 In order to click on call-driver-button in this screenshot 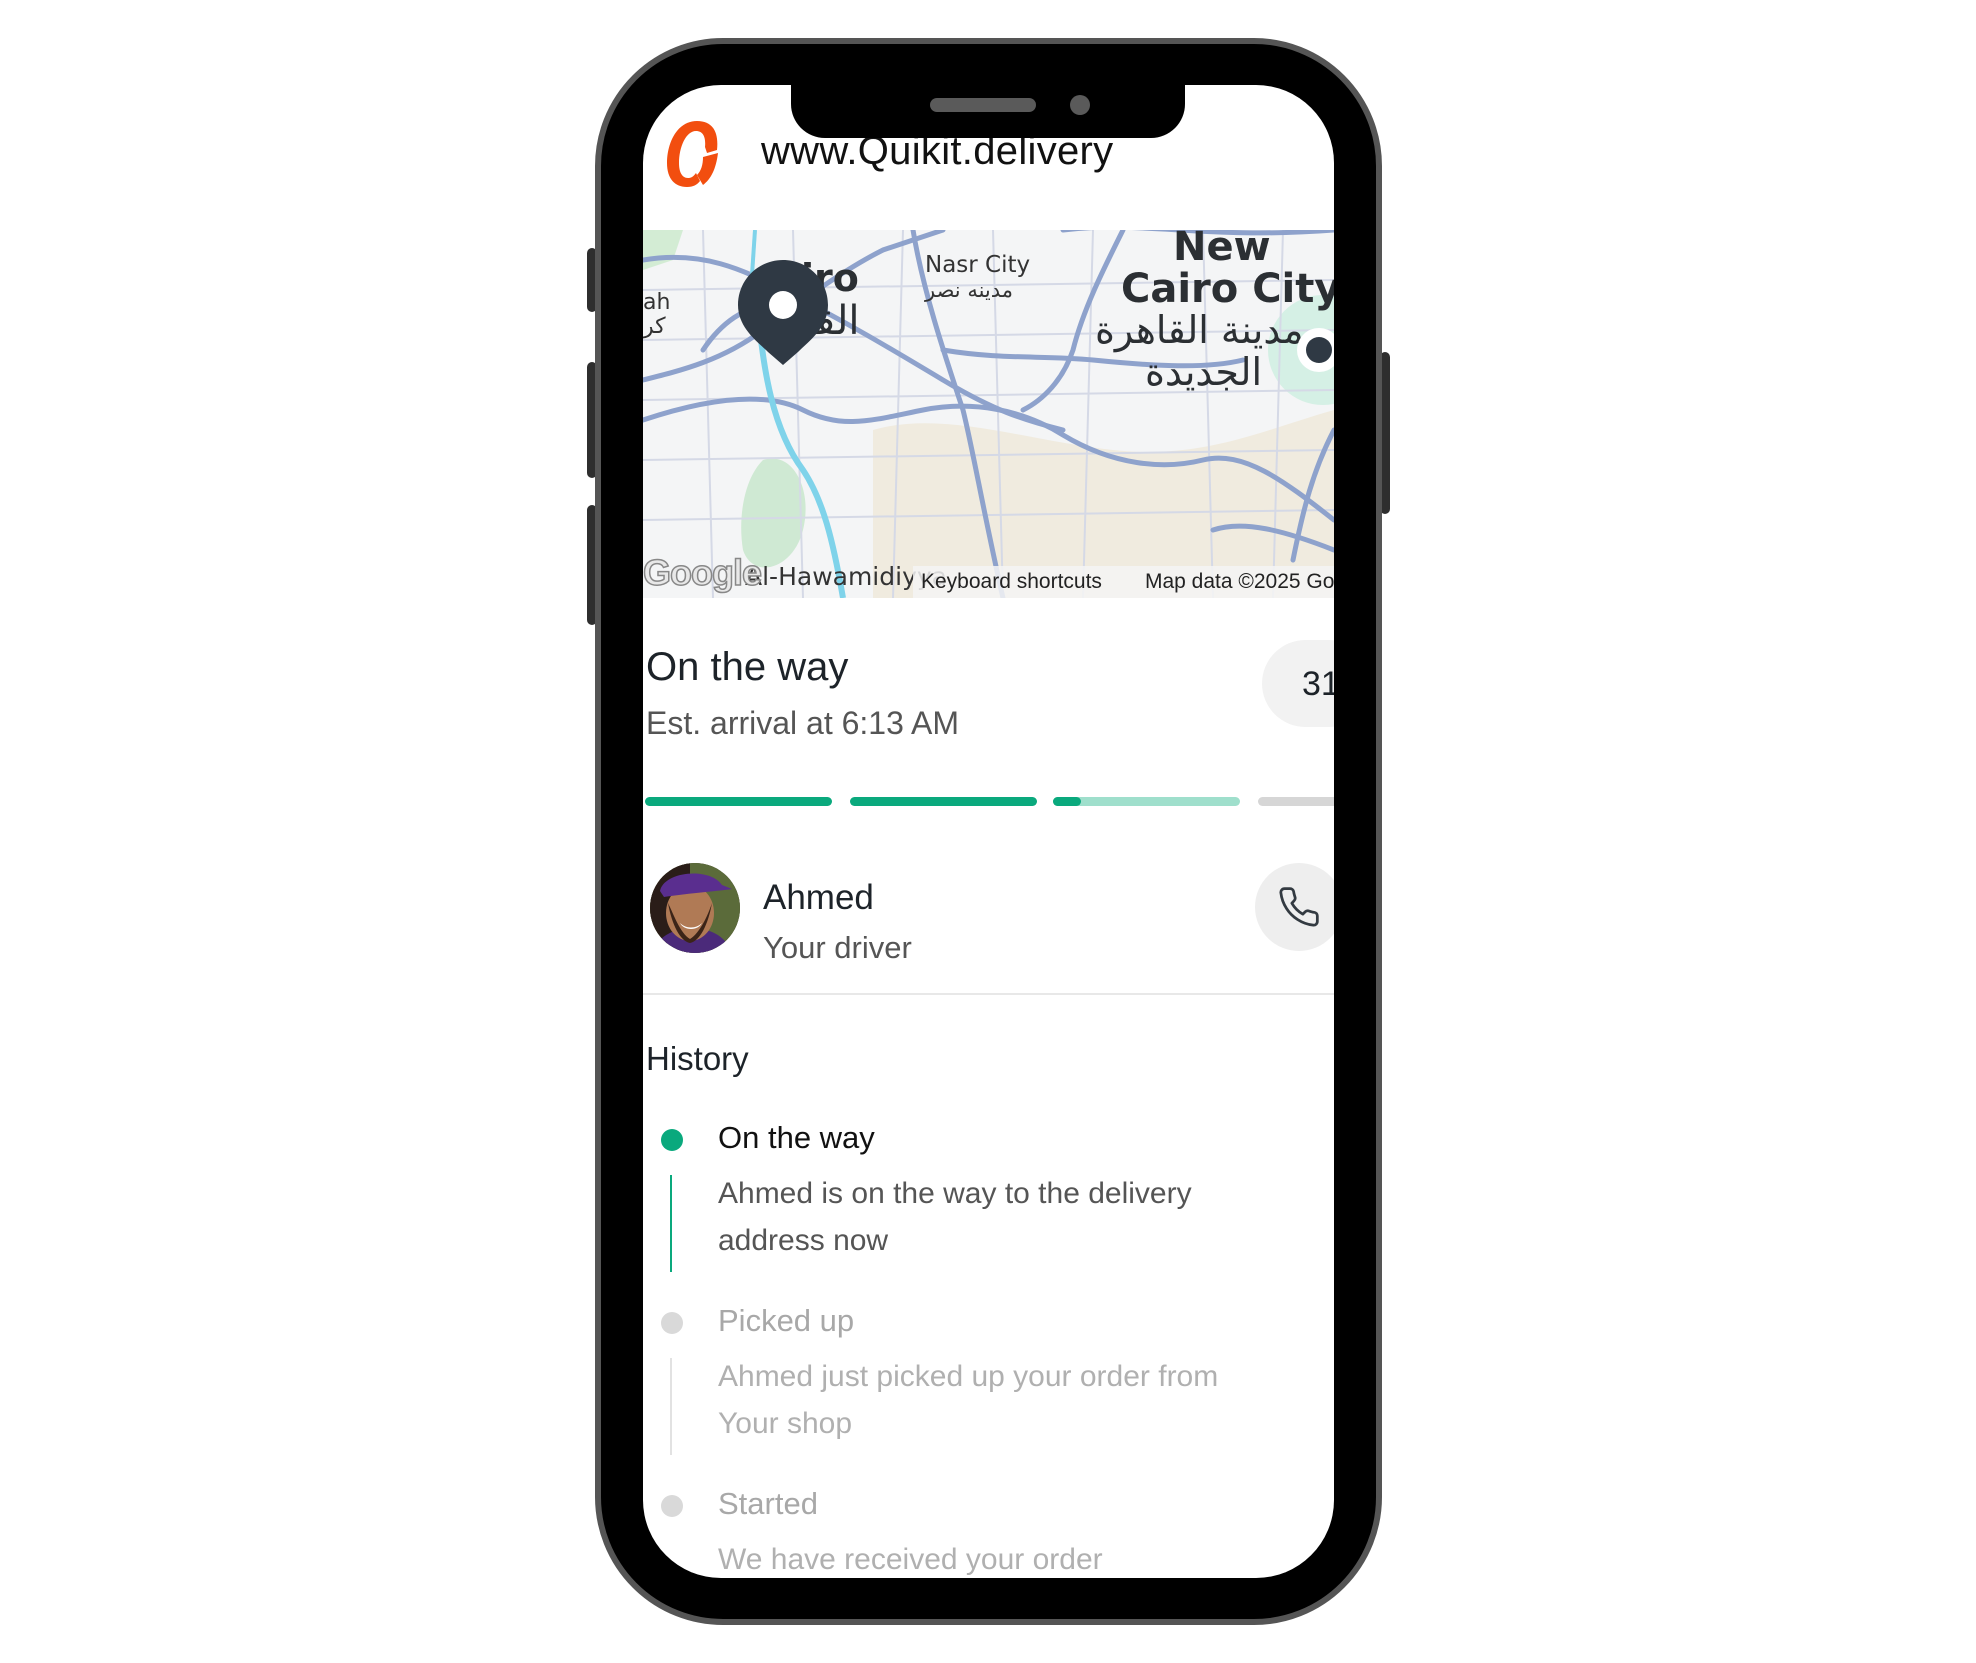, I will do `click(1294, 907)`.